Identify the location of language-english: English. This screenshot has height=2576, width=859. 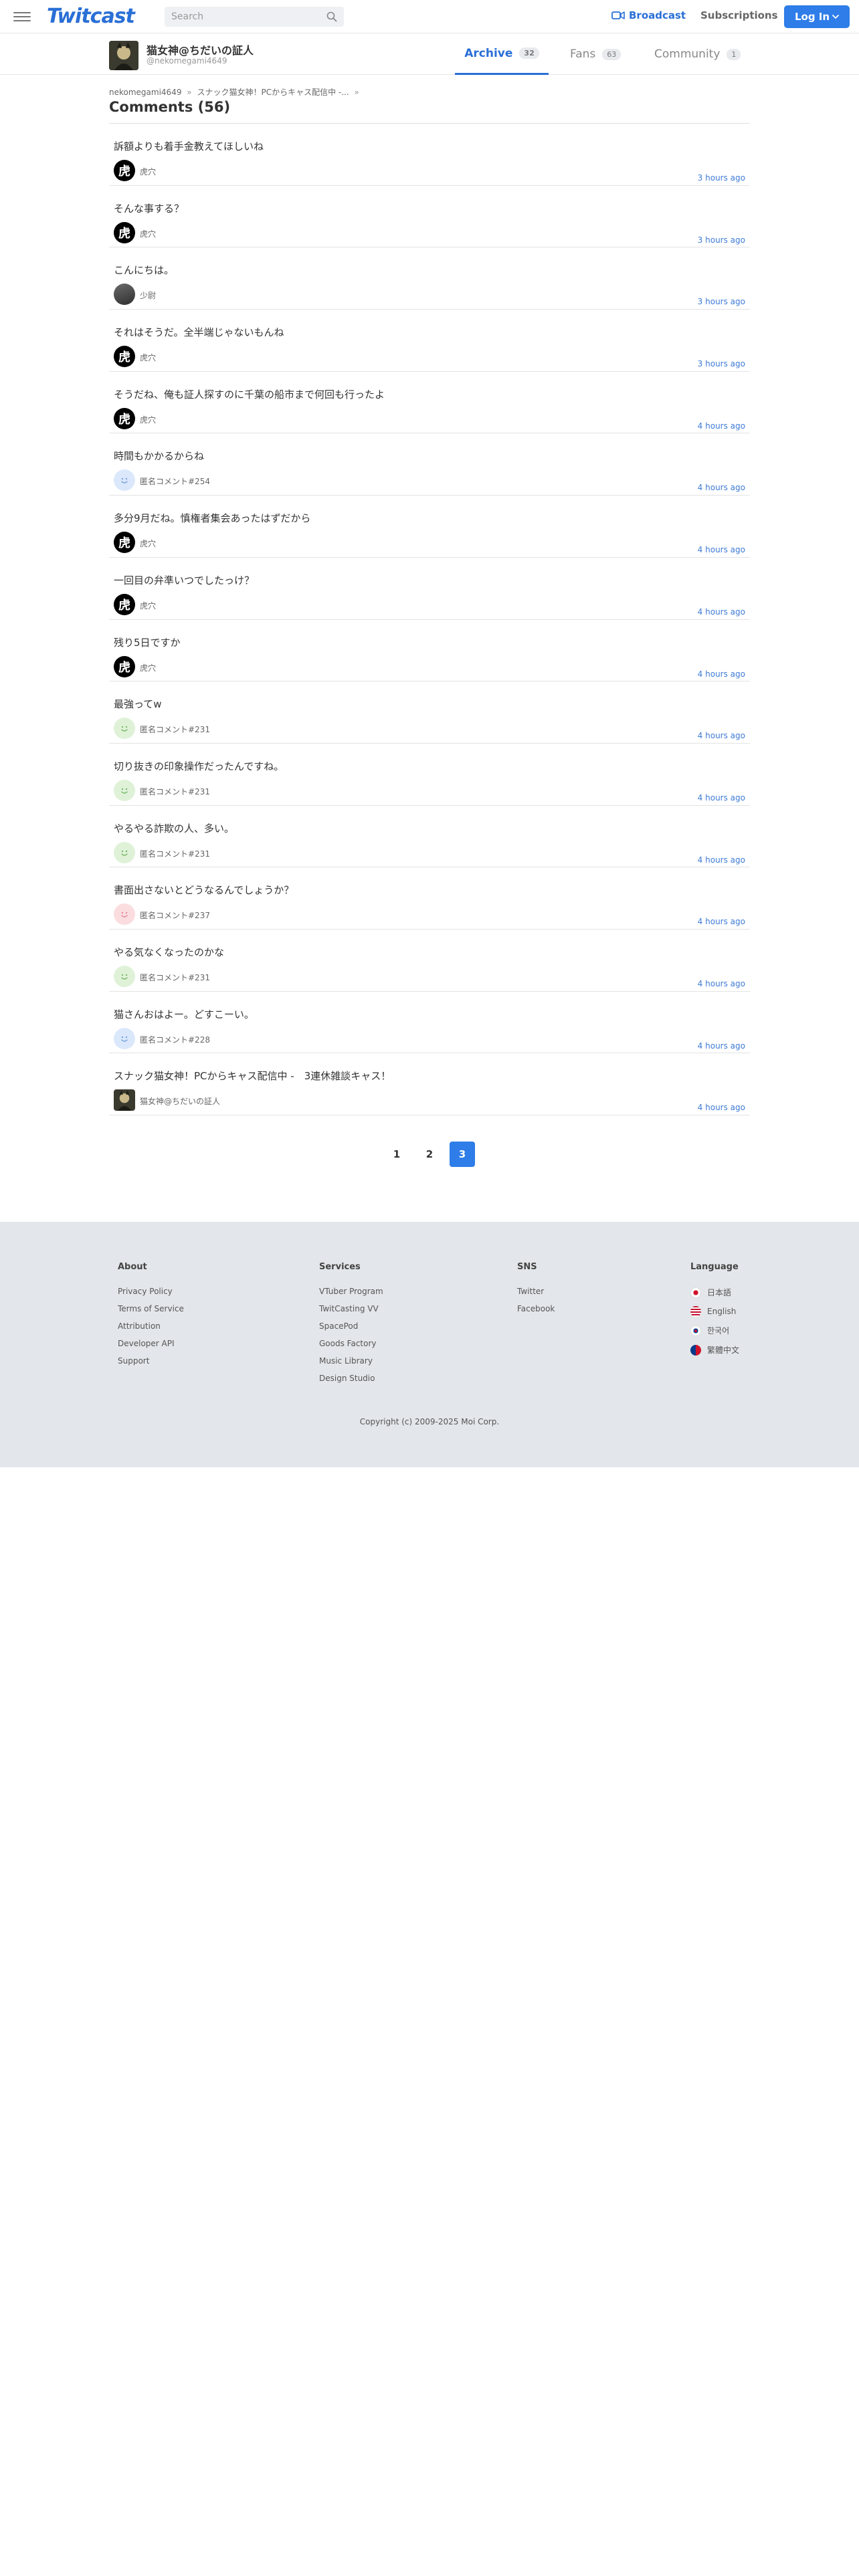
(715, 1311).